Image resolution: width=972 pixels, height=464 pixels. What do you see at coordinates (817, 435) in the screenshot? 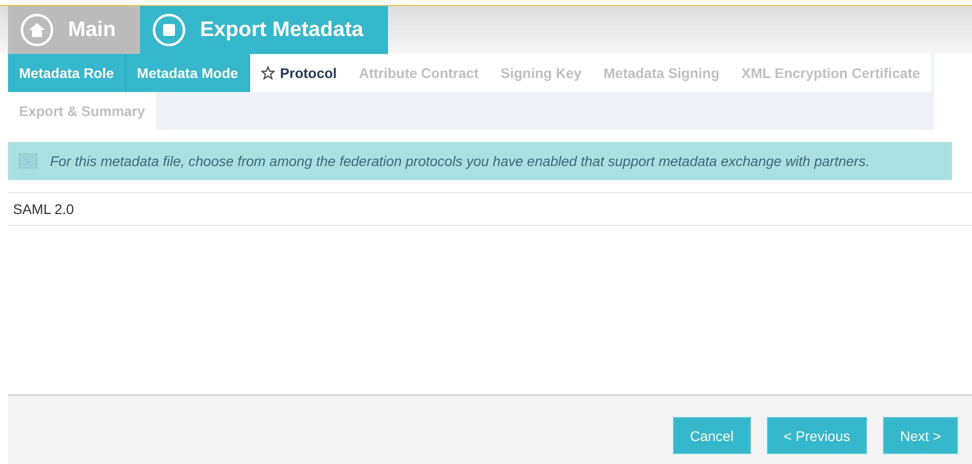
I see `nav-button: < Previous` at bounding box center [817, 435].